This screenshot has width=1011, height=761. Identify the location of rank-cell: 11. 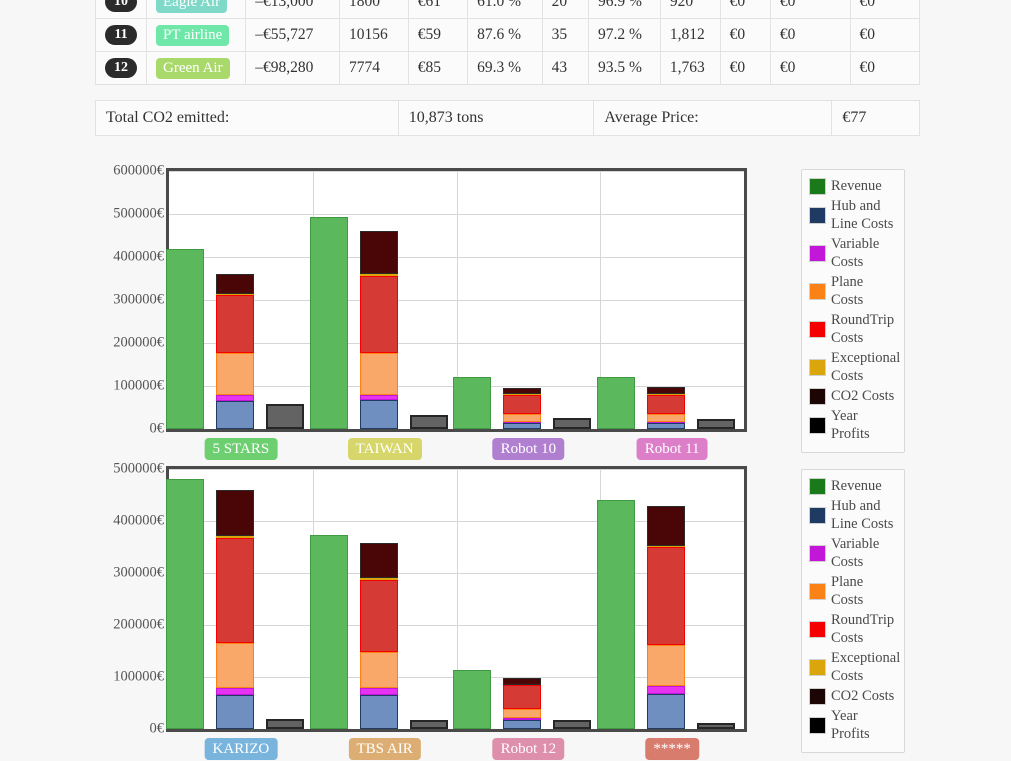
(121, 35).